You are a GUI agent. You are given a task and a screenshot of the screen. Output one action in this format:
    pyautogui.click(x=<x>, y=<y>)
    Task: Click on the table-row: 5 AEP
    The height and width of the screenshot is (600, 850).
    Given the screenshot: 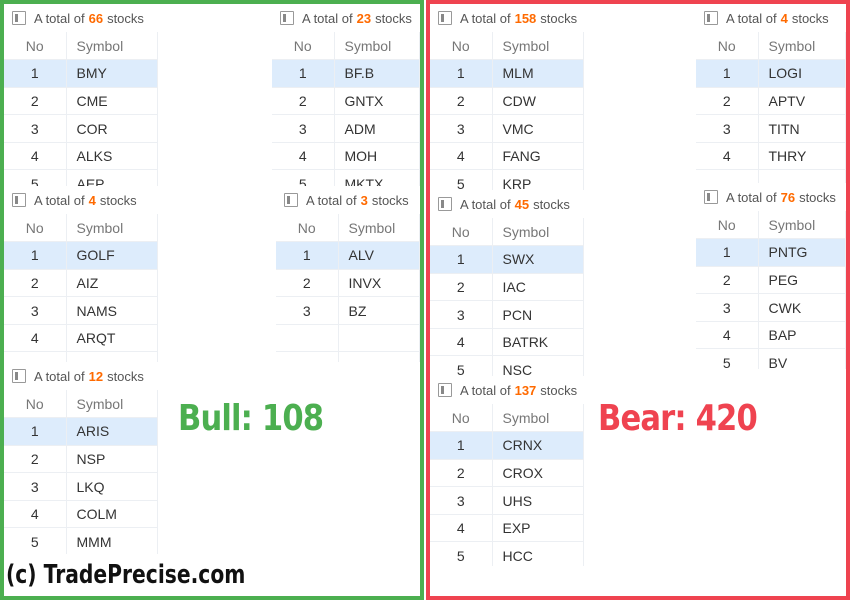 What is the action you would take?
    pyautogui.click(x=81, y=177)
    